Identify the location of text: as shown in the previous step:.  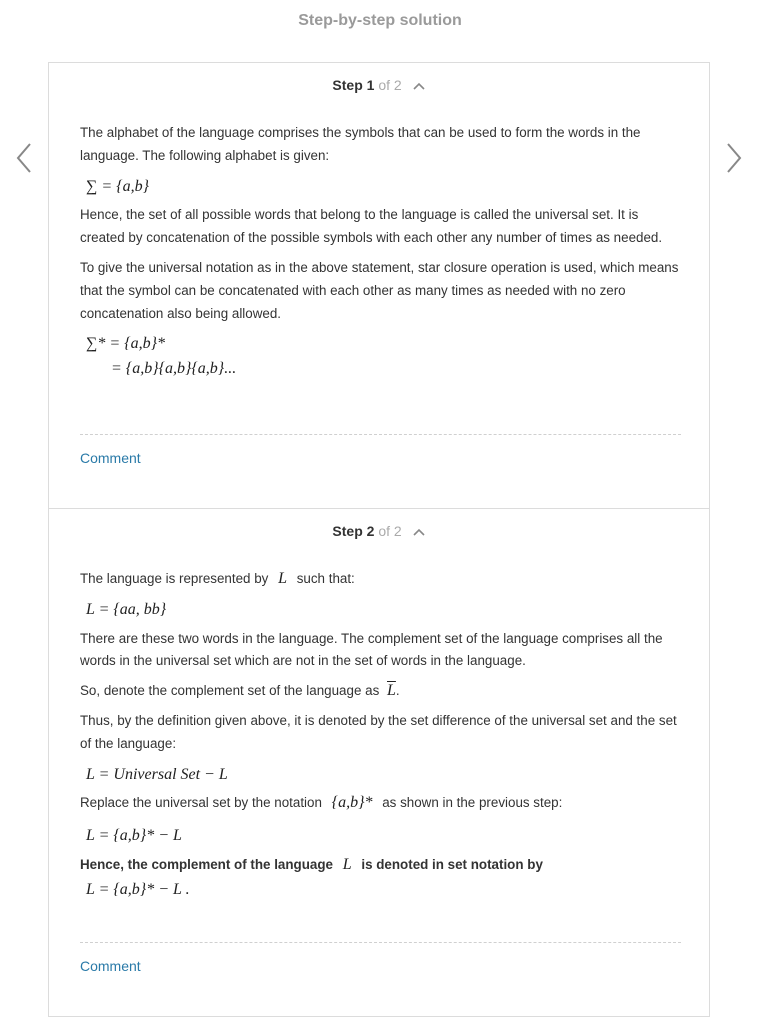
(472, 803).